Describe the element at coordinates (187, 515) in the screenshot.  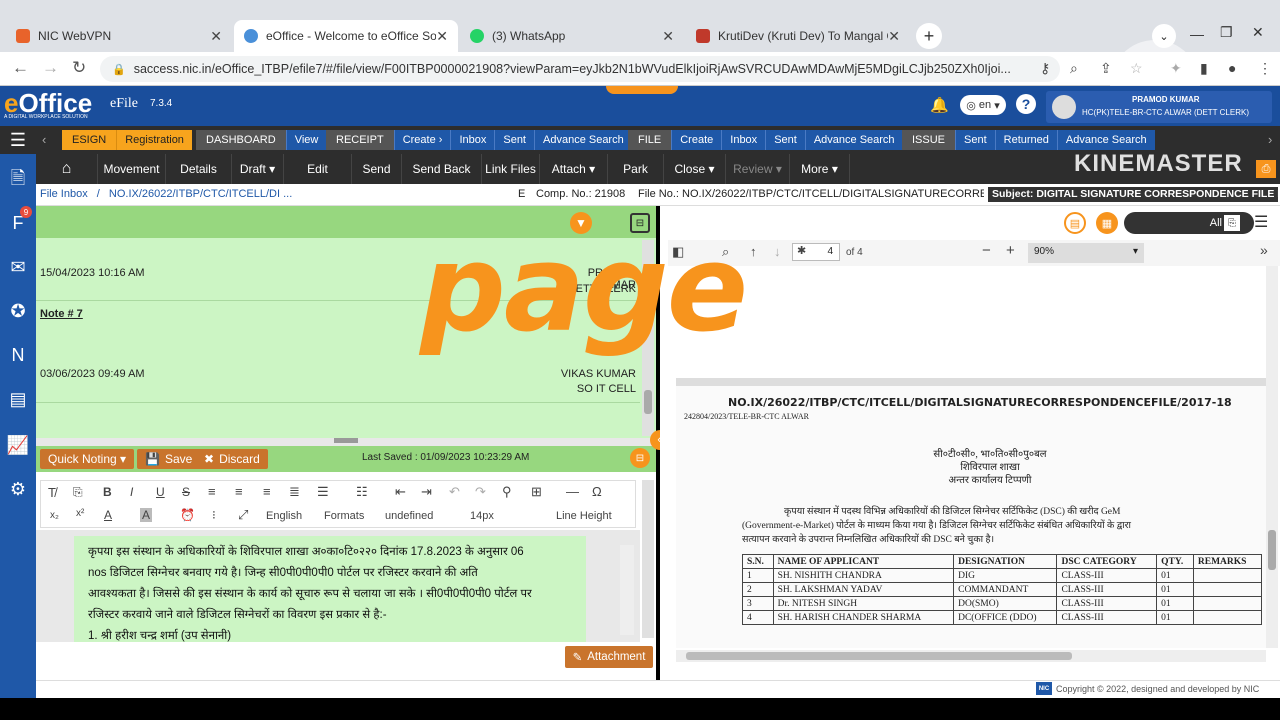
I see `datetime-icon: ⏰` at that location.